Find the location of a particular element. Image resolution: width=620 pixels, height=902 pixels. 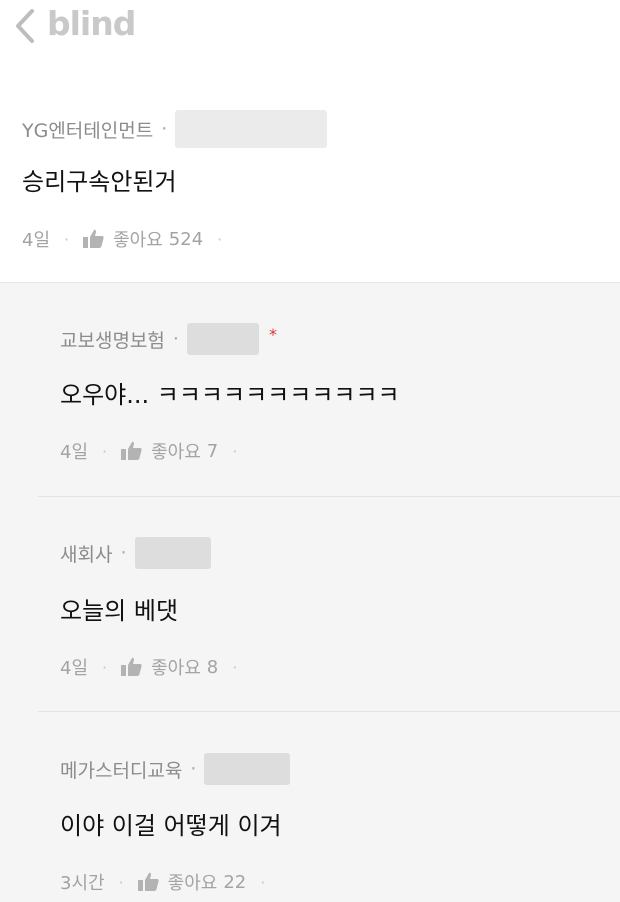

comment-footer: 3시간 · 좋아요 22 · is located at coordinates (169, 882).